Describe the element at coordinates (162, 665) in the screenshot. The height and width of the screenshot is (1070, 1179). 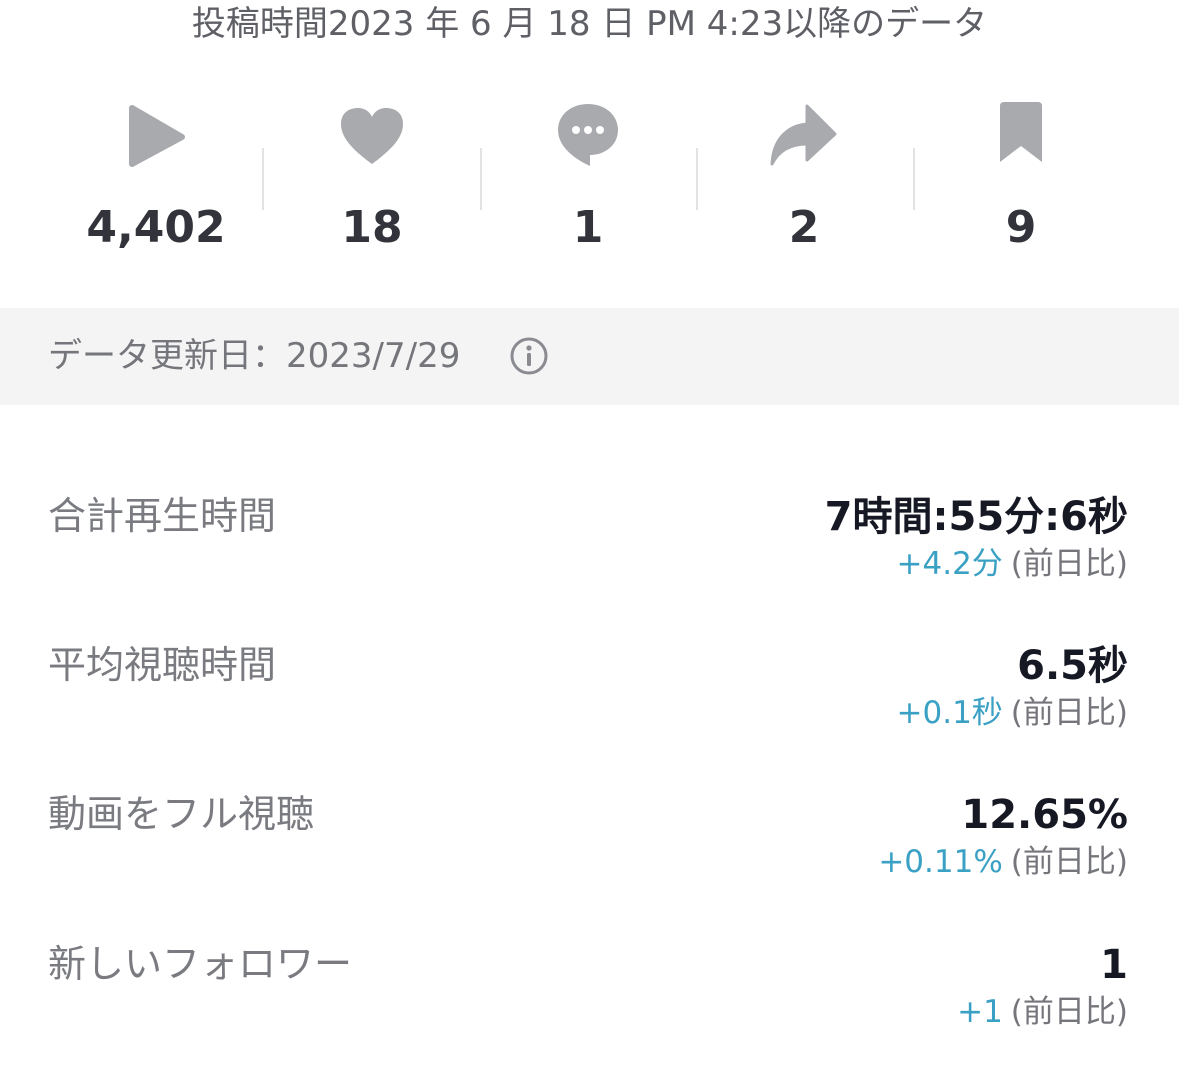
I see `metric-label: 平均視聴時間` at that location.